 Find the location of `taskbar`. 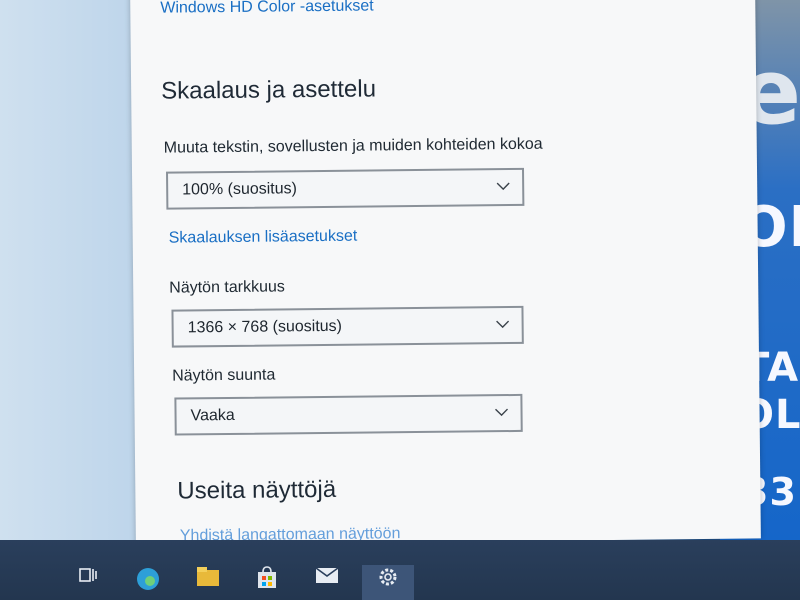

taskbar is located at coordinates (400, 570).